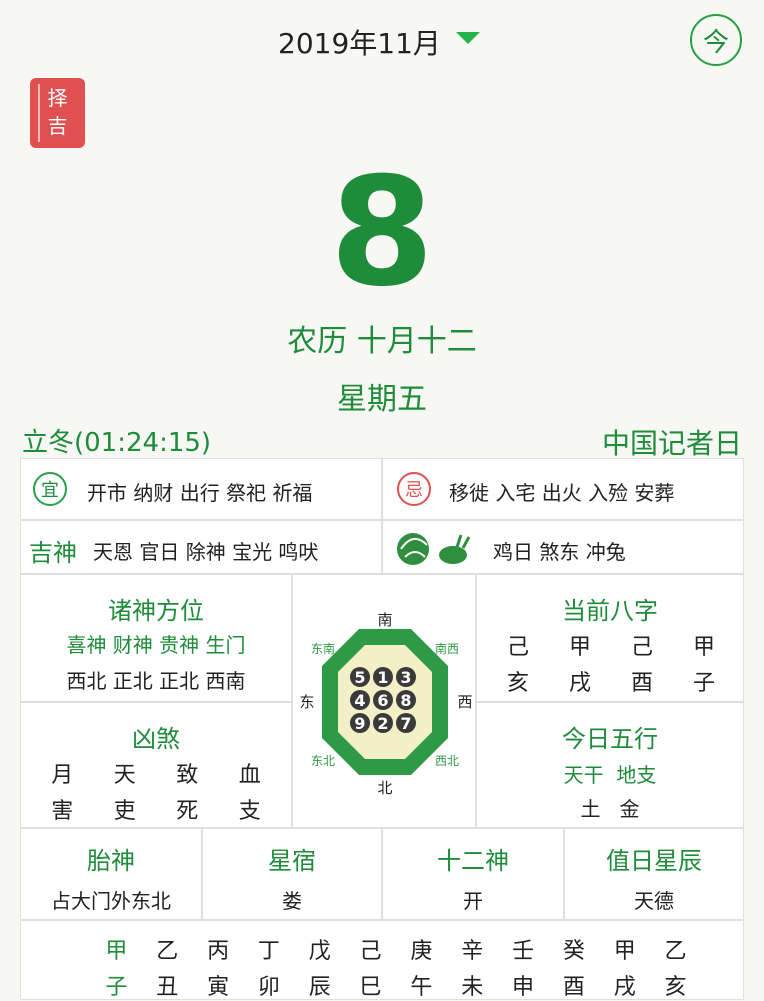 The image size is (764, 1001). I want to click on stem-char: 己, so click(370, 951).